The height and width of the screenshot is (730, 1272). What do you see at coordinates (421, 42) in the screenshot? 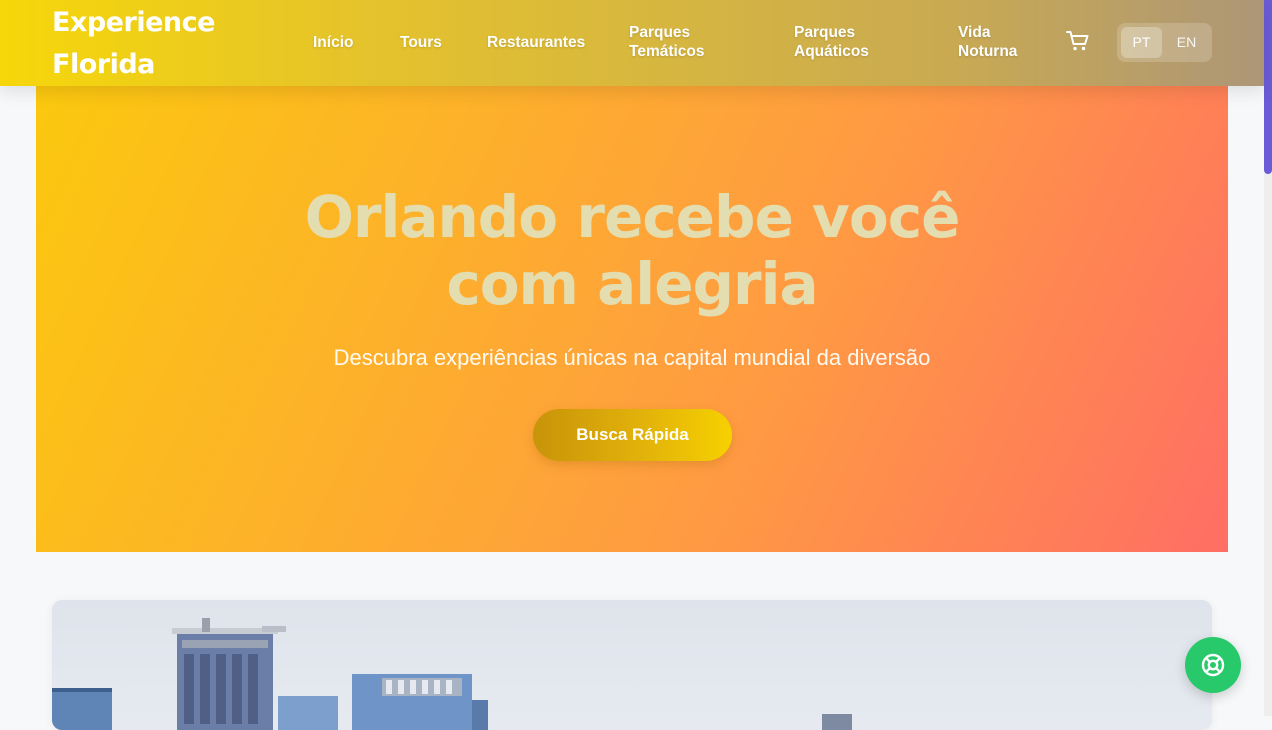
I see `nav-tours: Tours` at bounding box center [421, 42].